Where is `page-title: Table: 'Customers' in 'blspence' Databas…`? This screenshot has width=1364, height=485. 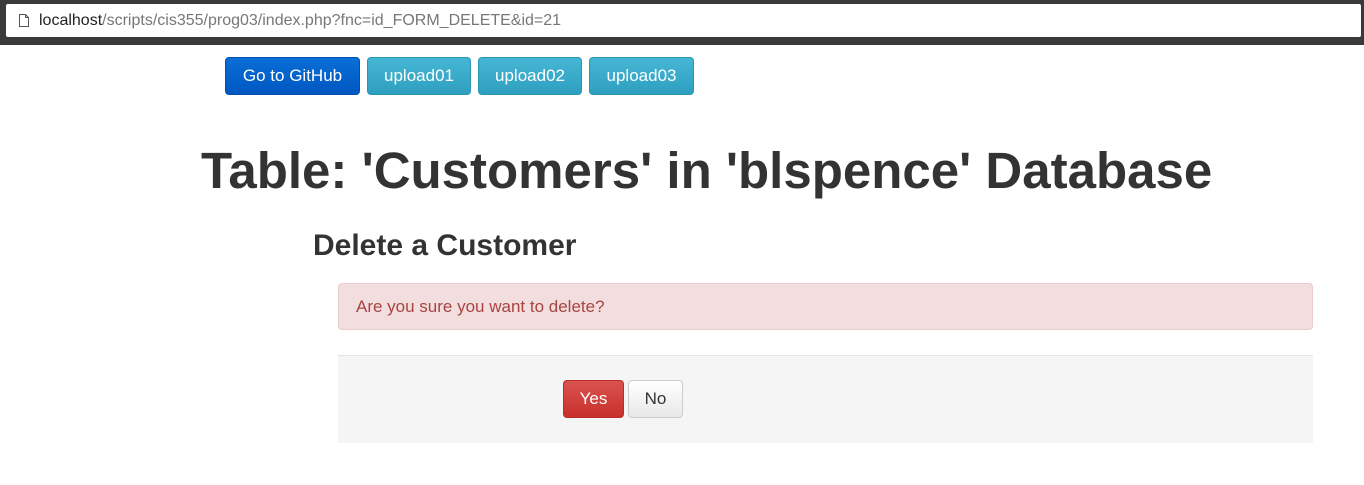
page-title: Table: 'Customers' in 'blspence' Databas… is located at coordinates (707, 170).